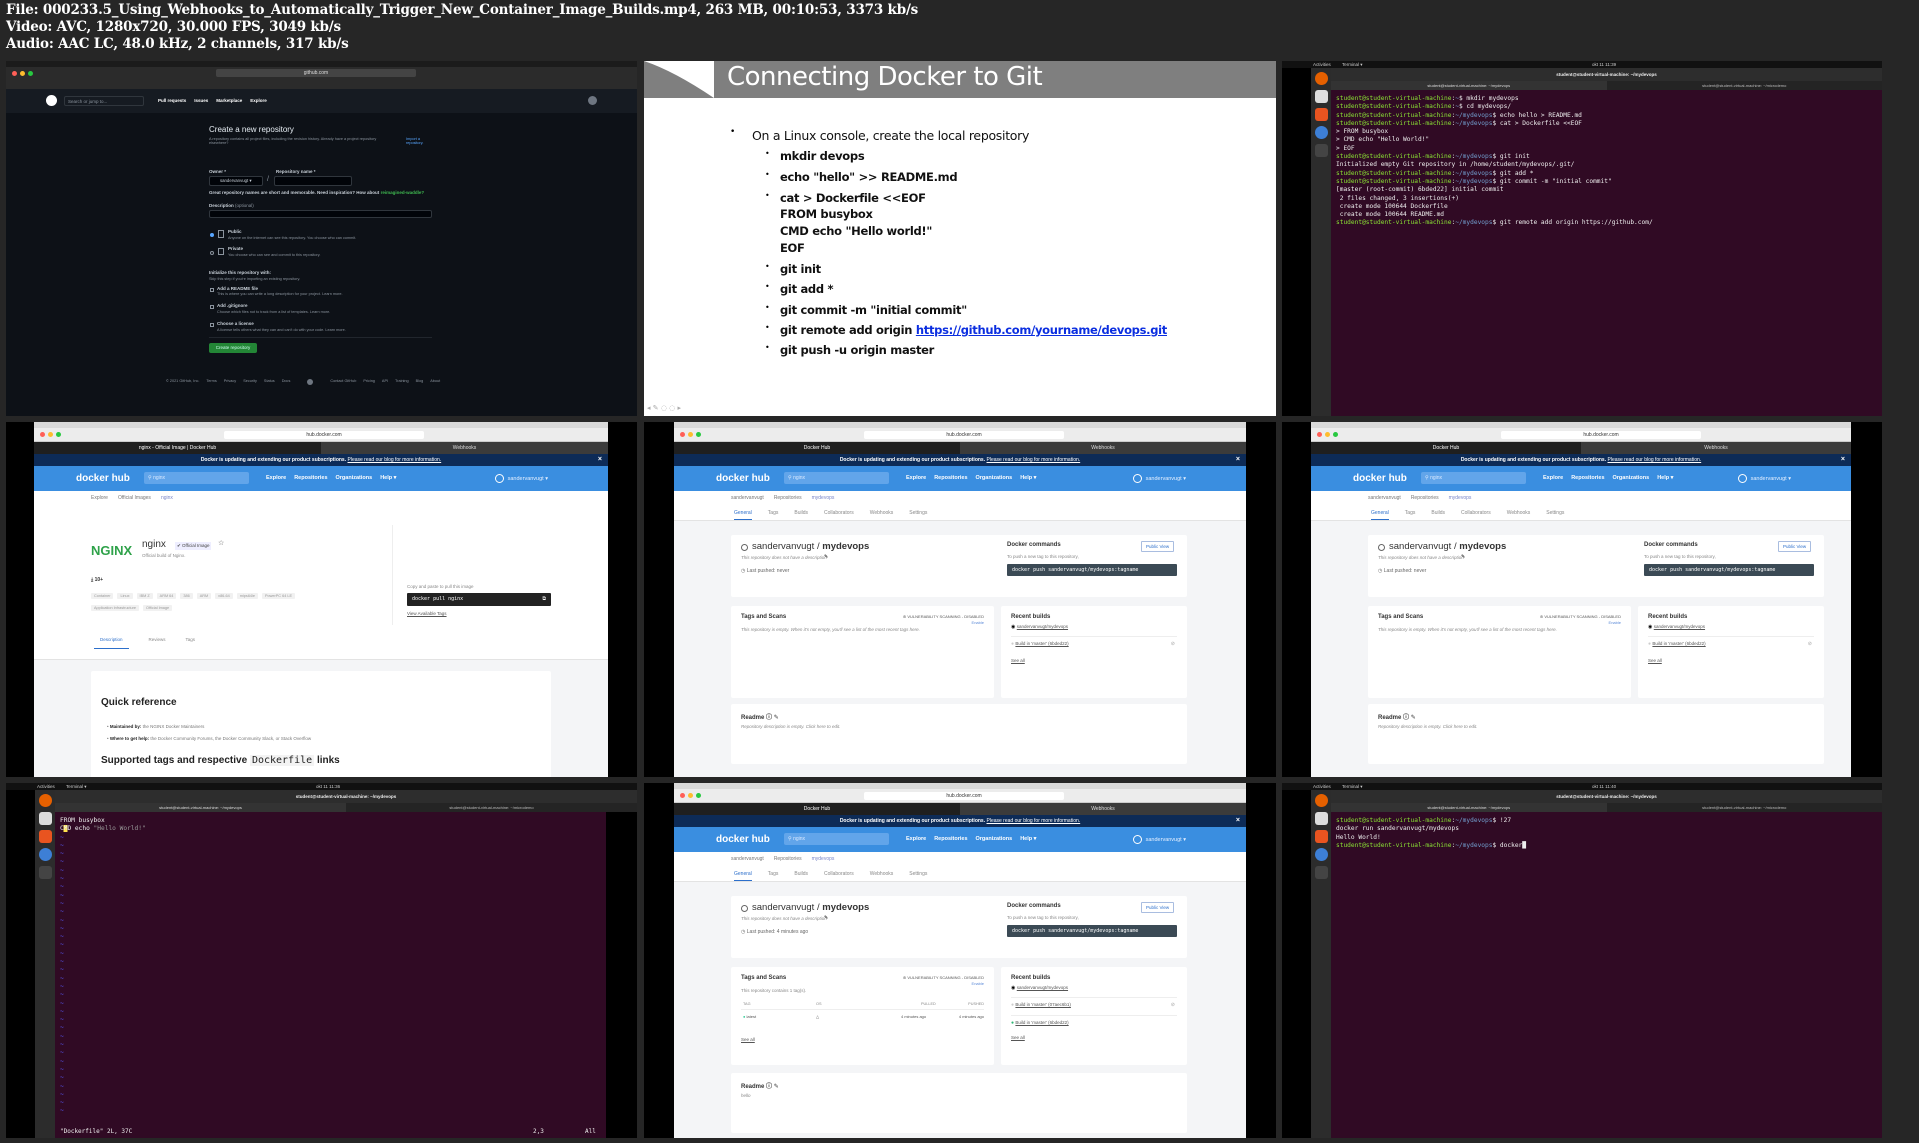 The height and width of the screenshot is (1143, 1919). Describe the element at coordinates (320, 214) in the screenshot. I see `description-input` at that location.